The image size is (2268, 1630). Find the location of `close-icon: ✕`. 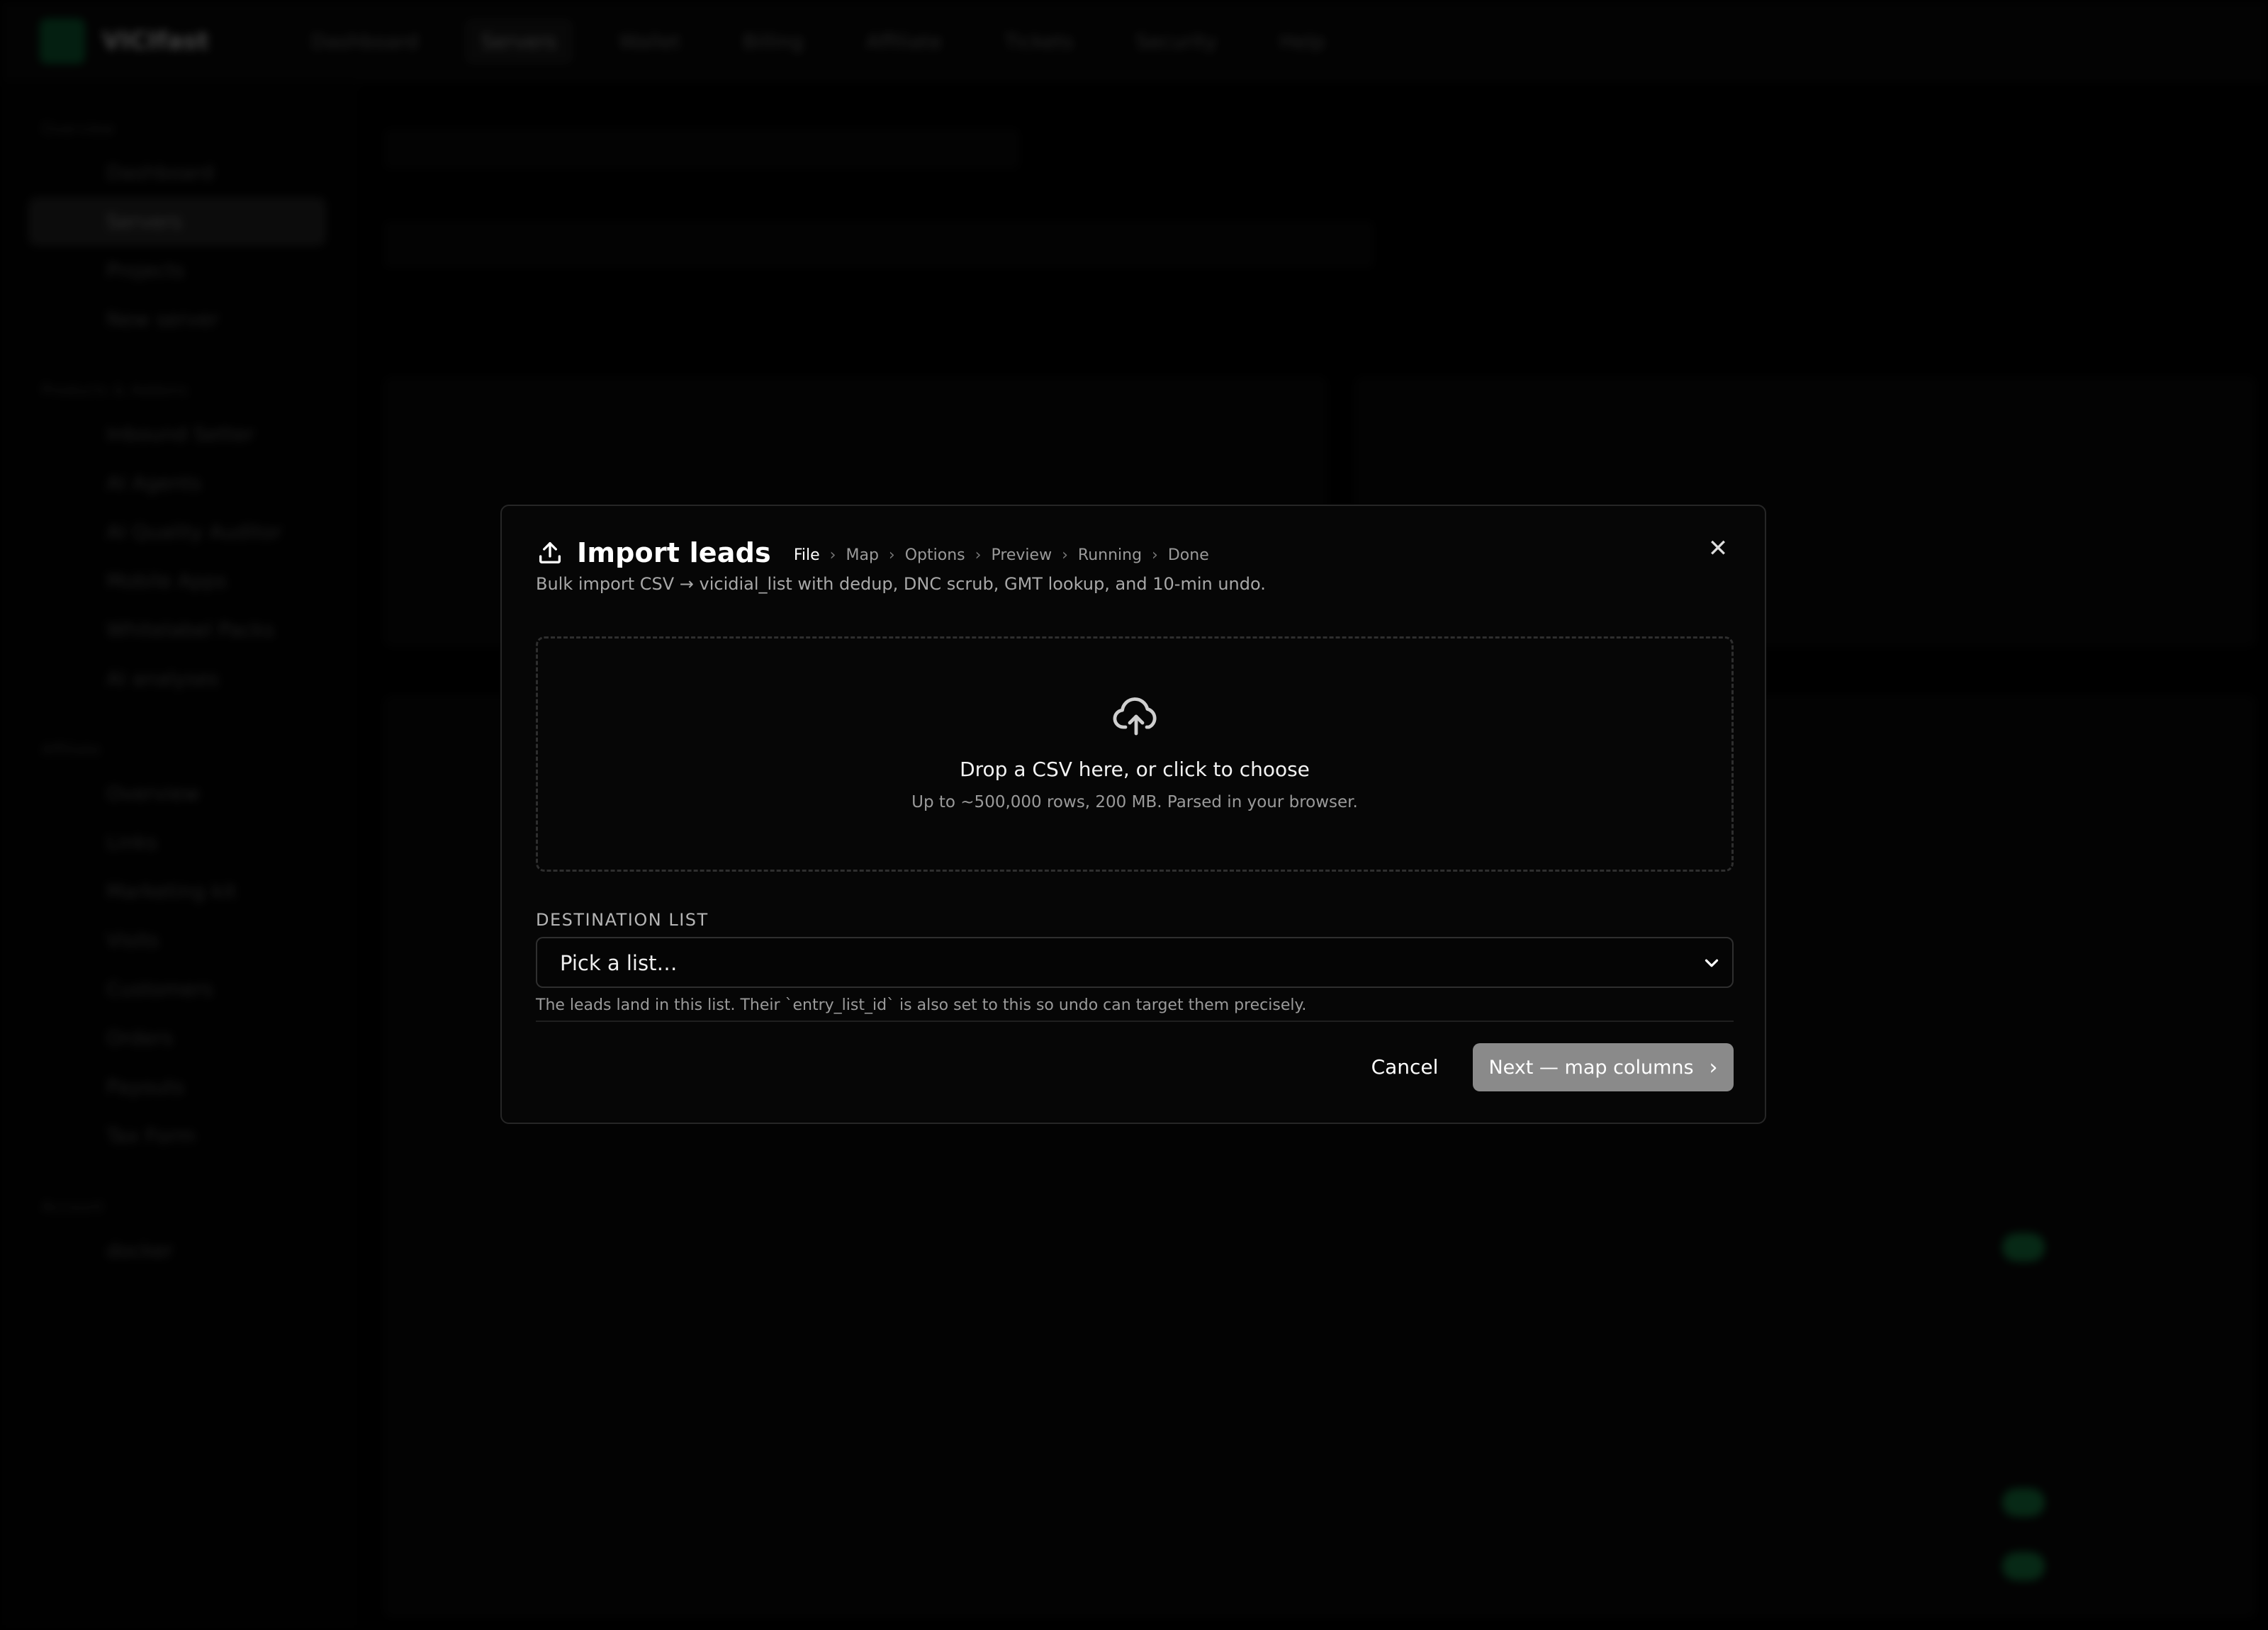

close-icon: ✕ is located at coordinates (1718, 548).